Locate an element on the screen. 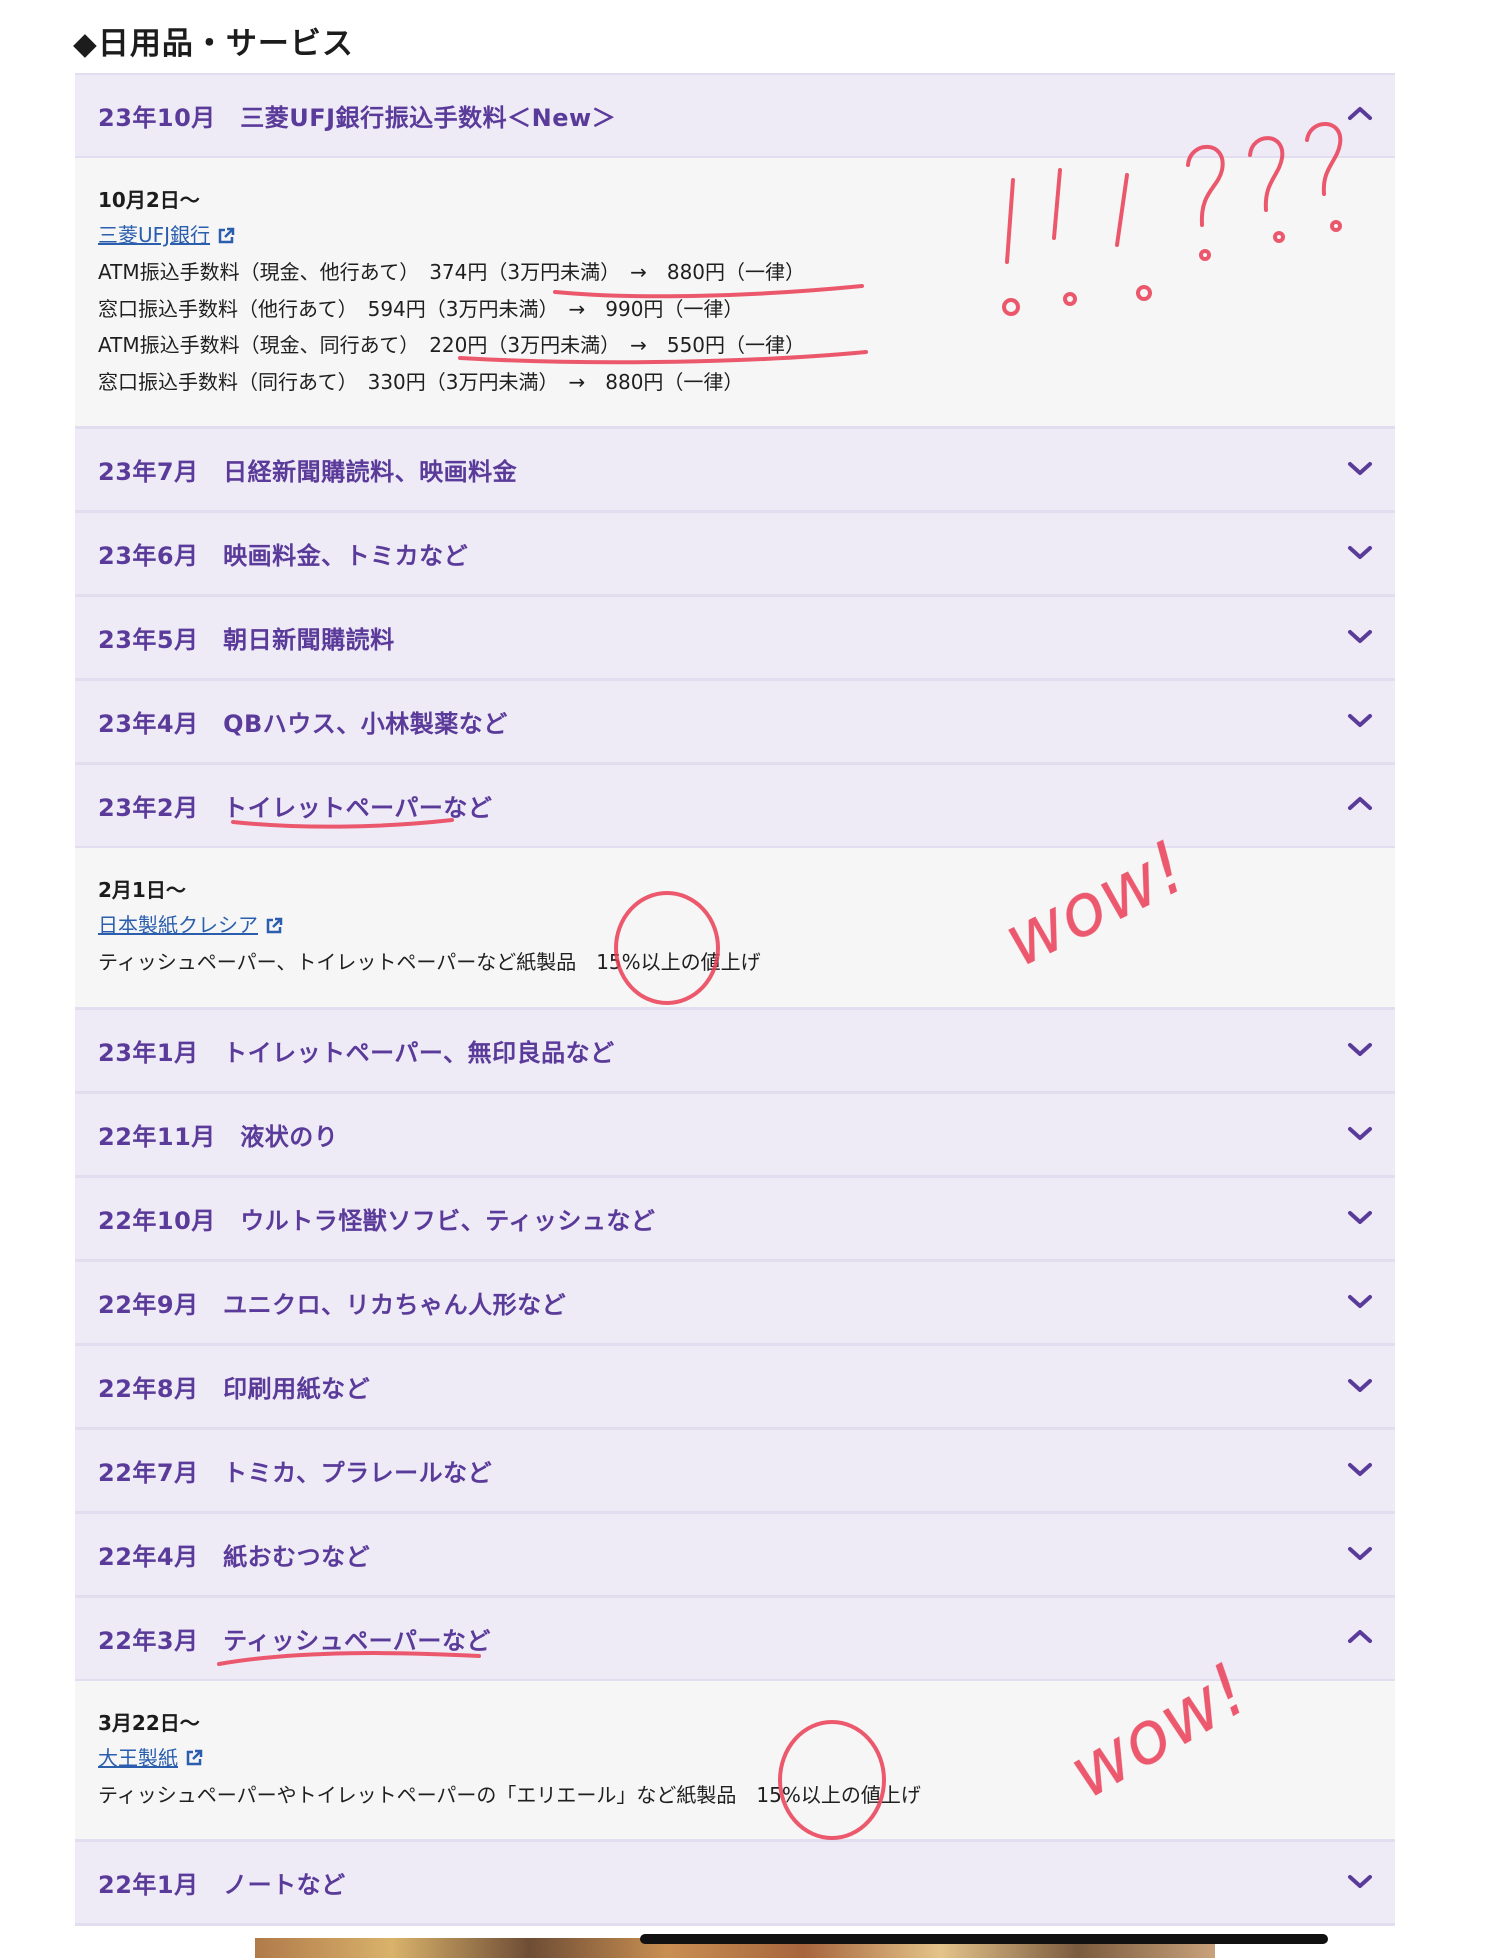  accordion-header: 22年11月 液状のり is located at coordinates (735, 1134).